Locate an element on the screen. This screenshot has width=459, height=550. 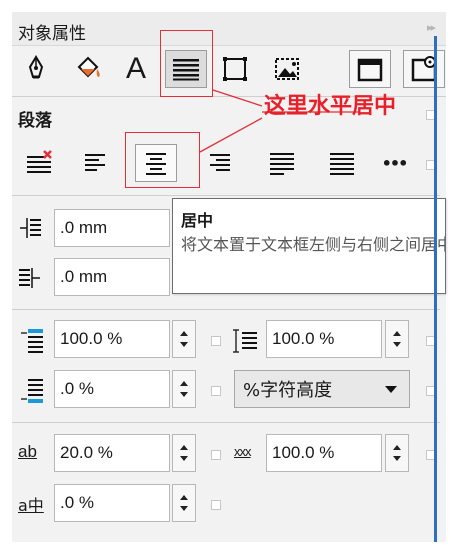
spacing-unit-value: %字符高度 is located at coordinates (288, 390).